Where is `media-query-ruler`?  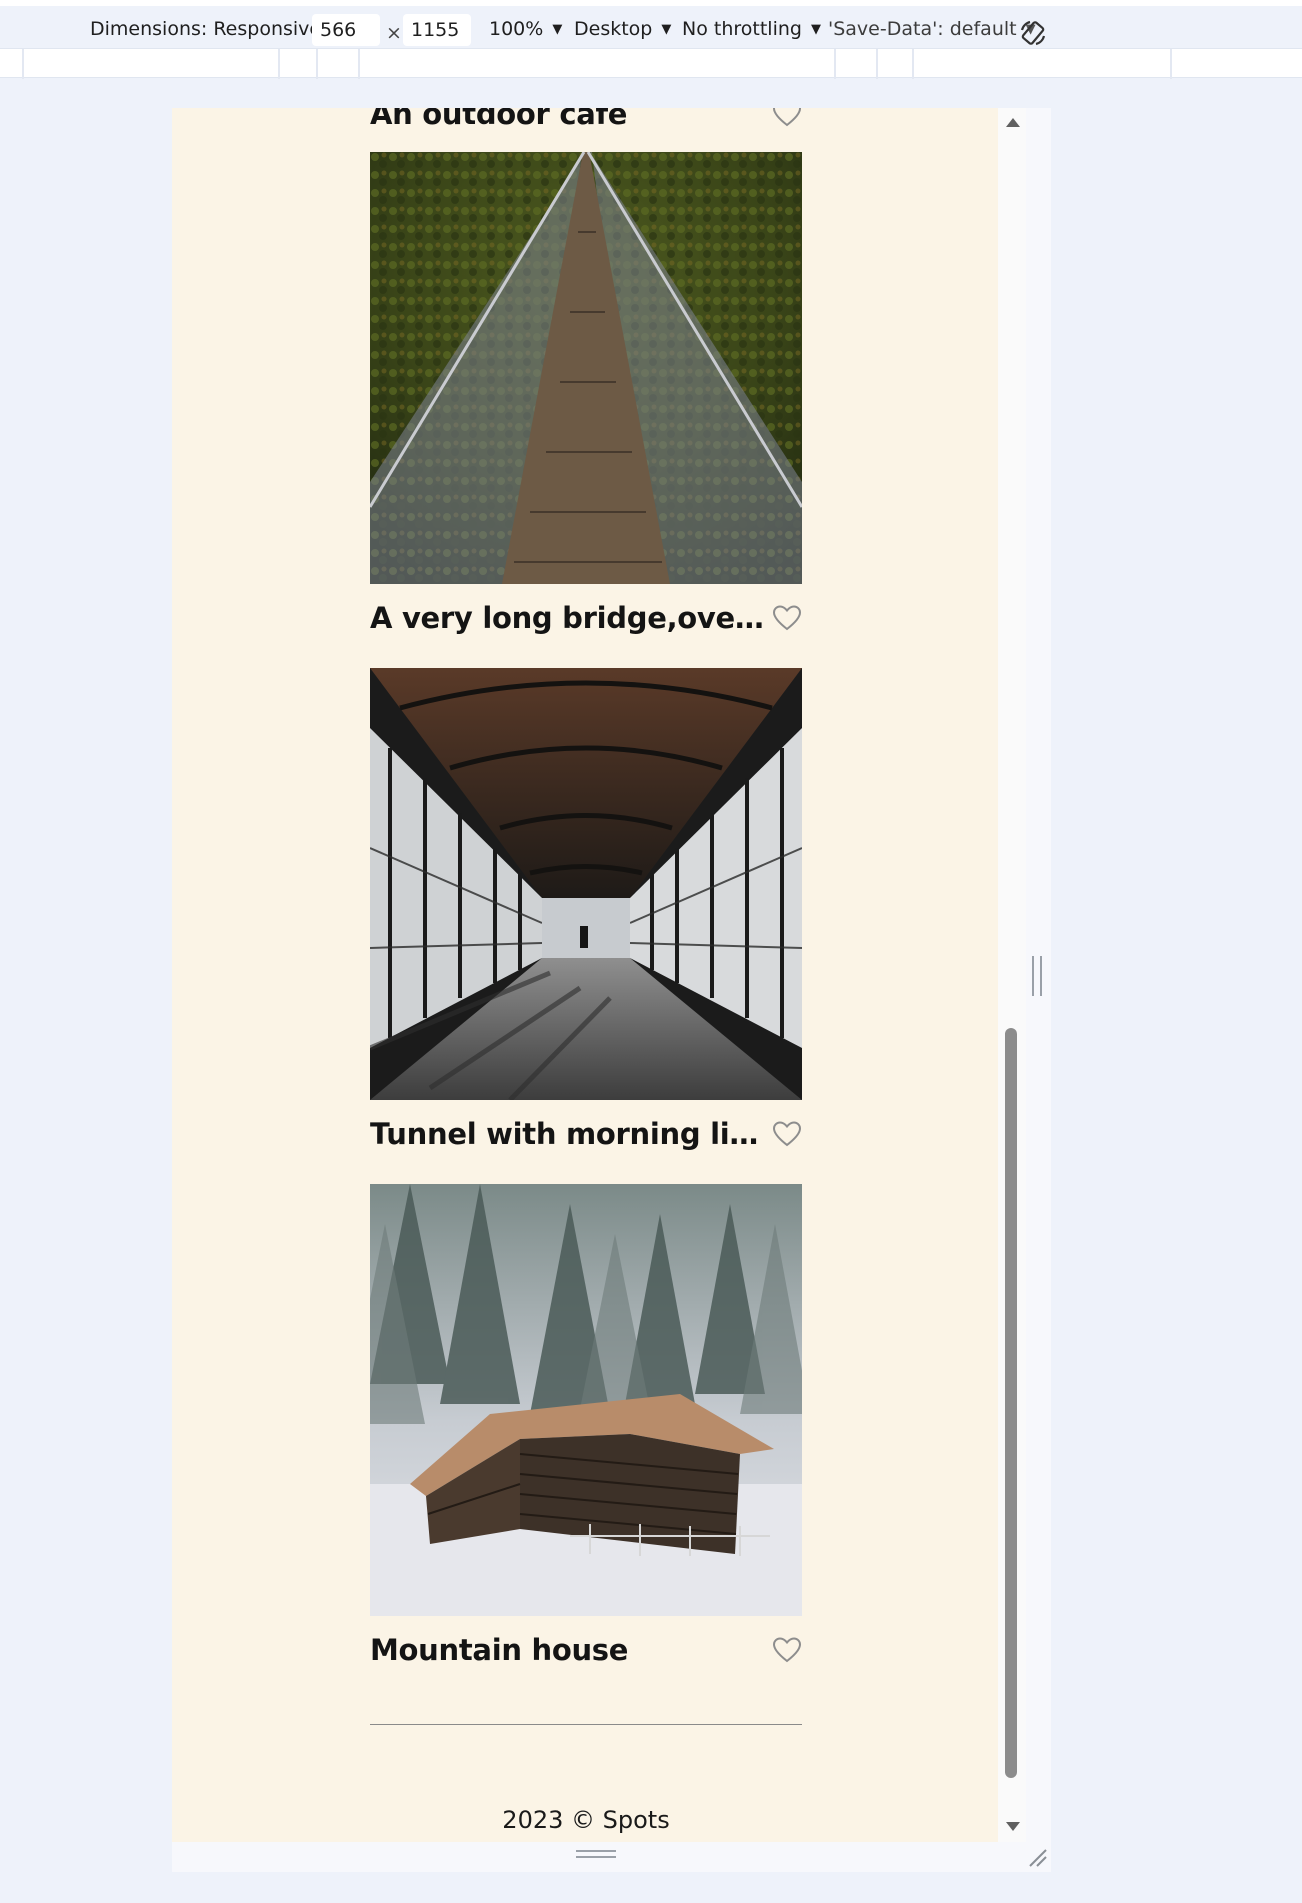 media-query-ruler is located at coordinates (651, 63).